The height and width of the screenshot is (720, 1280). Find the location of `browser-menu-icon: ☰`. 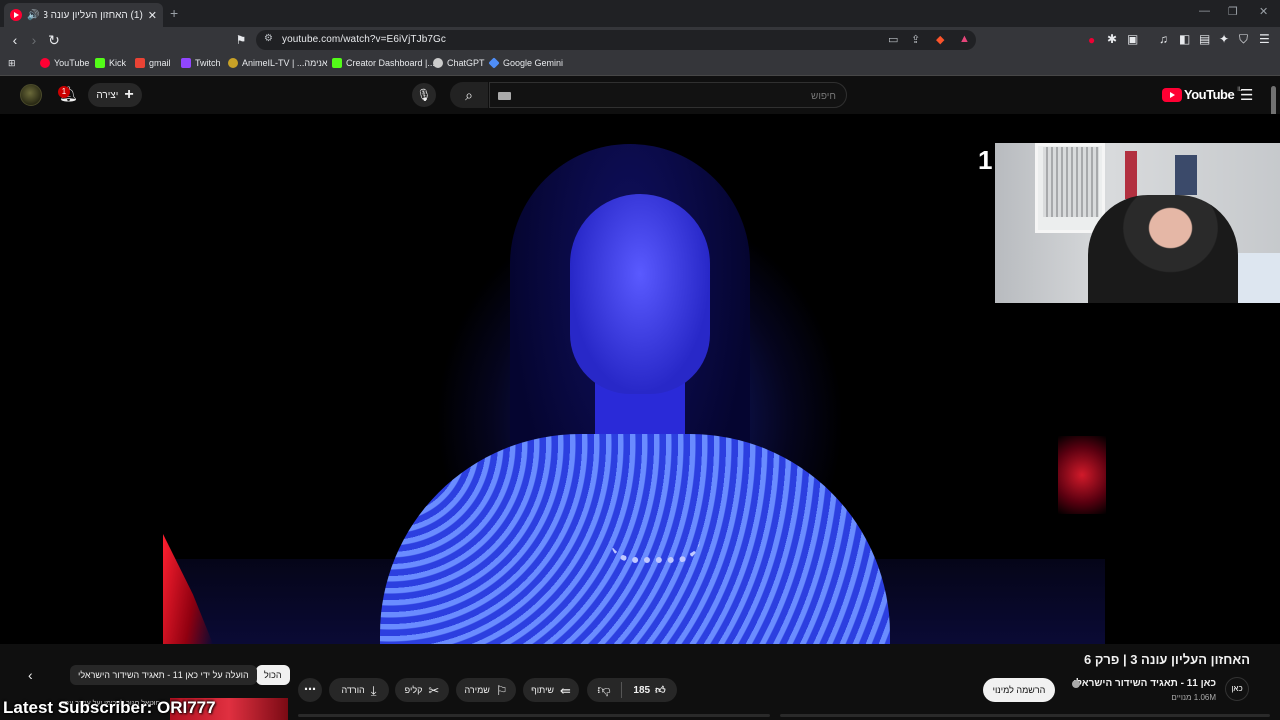

browser-menu-icon: ☰ is located at coordinates (1264, 39).